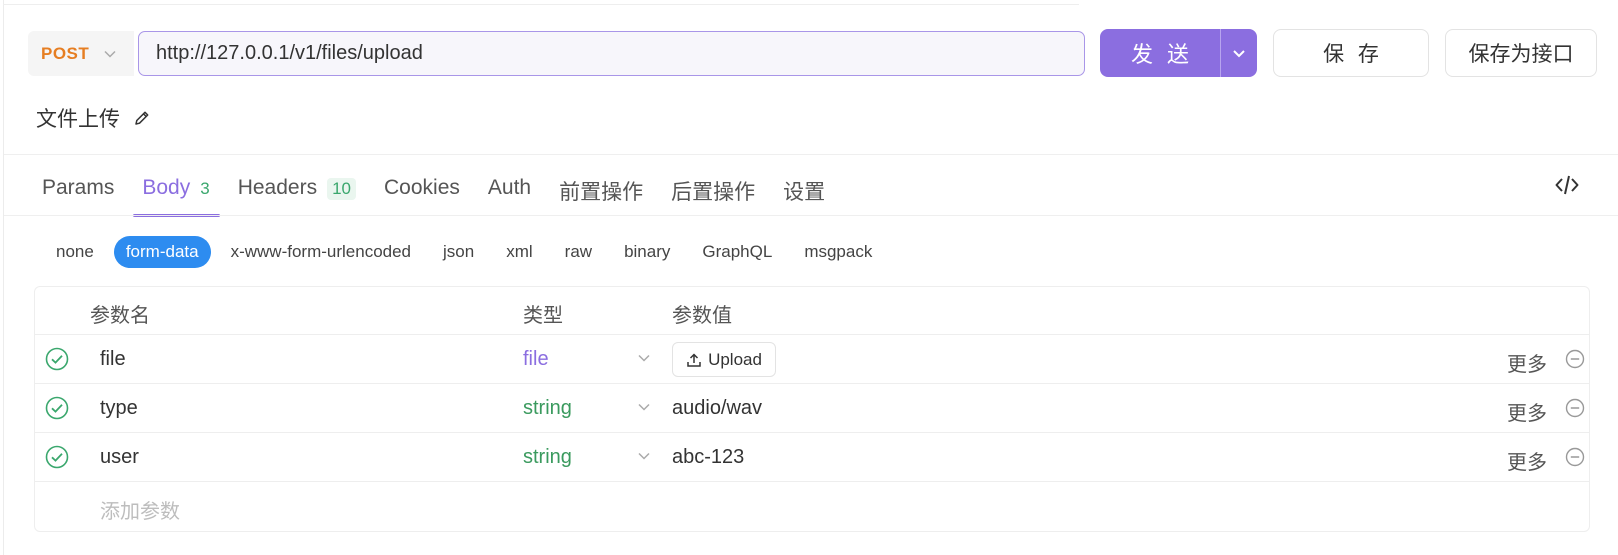 The image size is (1618, 555). What do you see at coordinates (838, 252) in the screenshot?
I see `body-type-msgpack: msgpack` at bounding box center [838, 252].